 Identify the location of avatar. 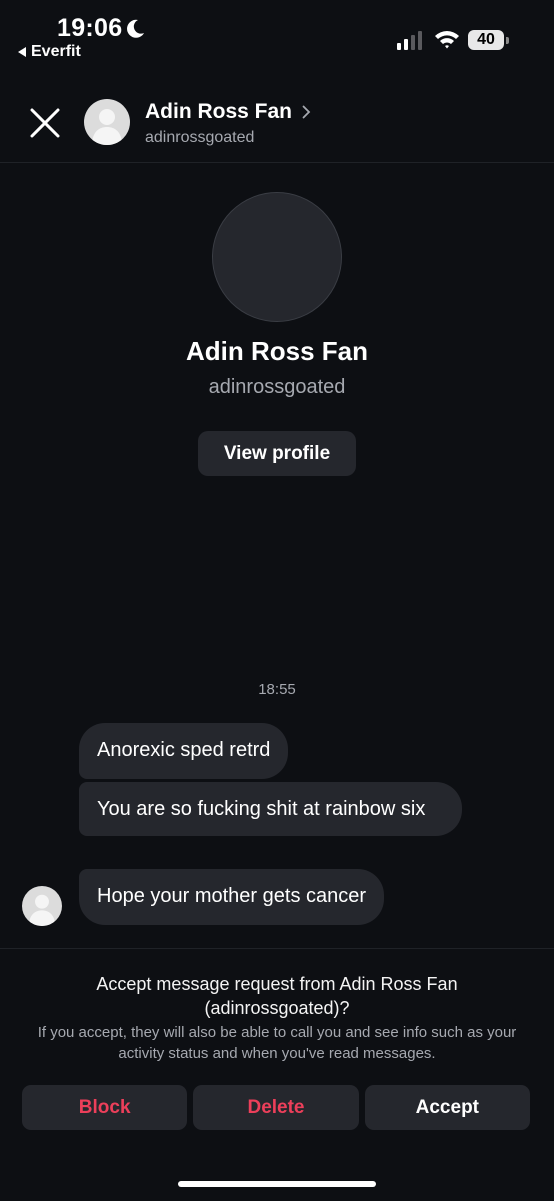
(107, 122).